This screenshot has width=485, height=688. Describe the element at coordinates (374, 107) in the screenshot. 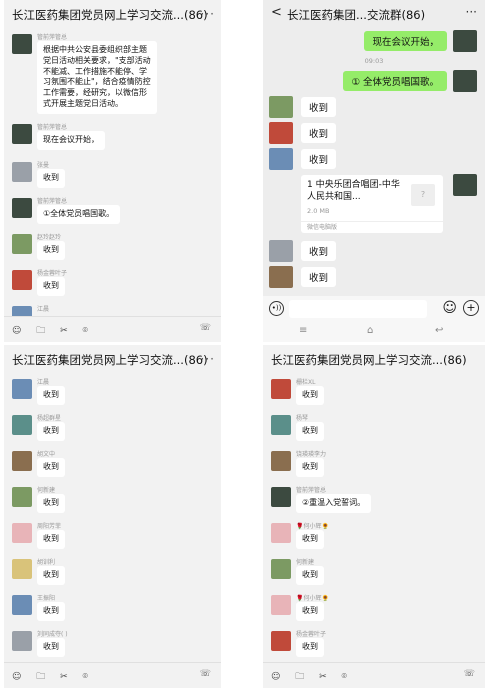

I see `message-row: 收到` at that location.